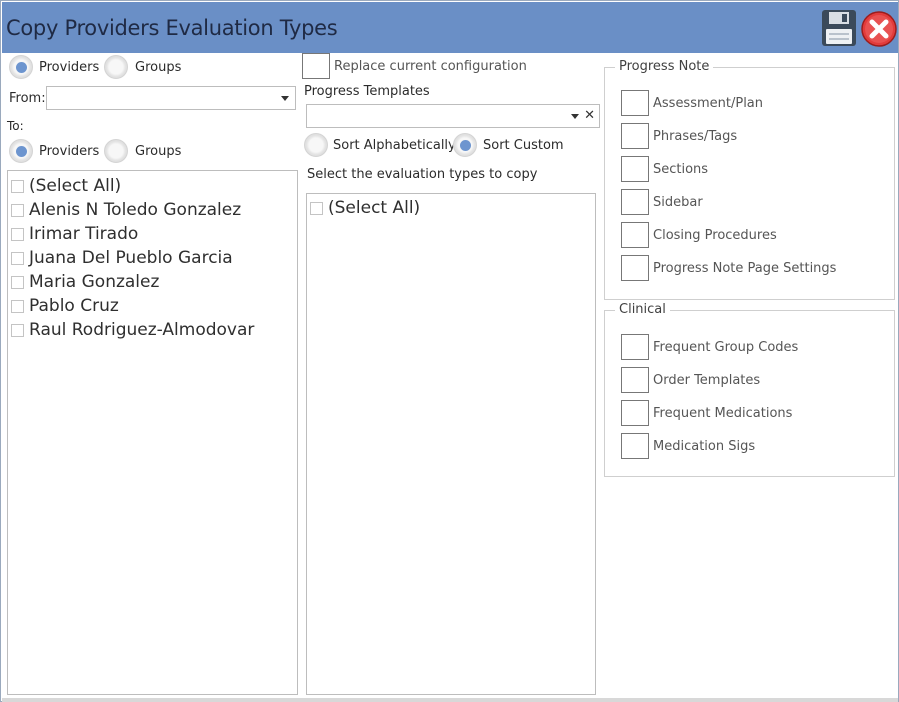 The image size is (899, 702). What do you see at coordinates (116, 151) in the screenshot?
I see `target-groups-radio` at bounding box center [116, 151].